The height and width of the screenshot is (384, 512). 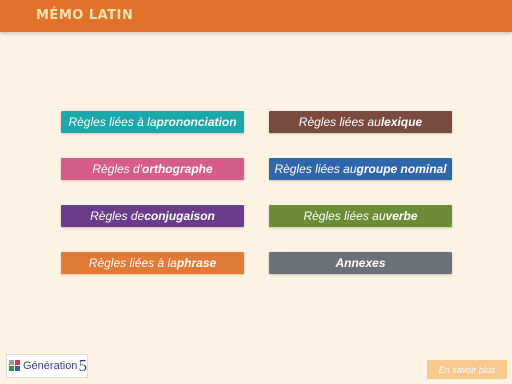 I want to click on rules-sentence-button: Règles liées à la phrase, so click(x=152, y=263).